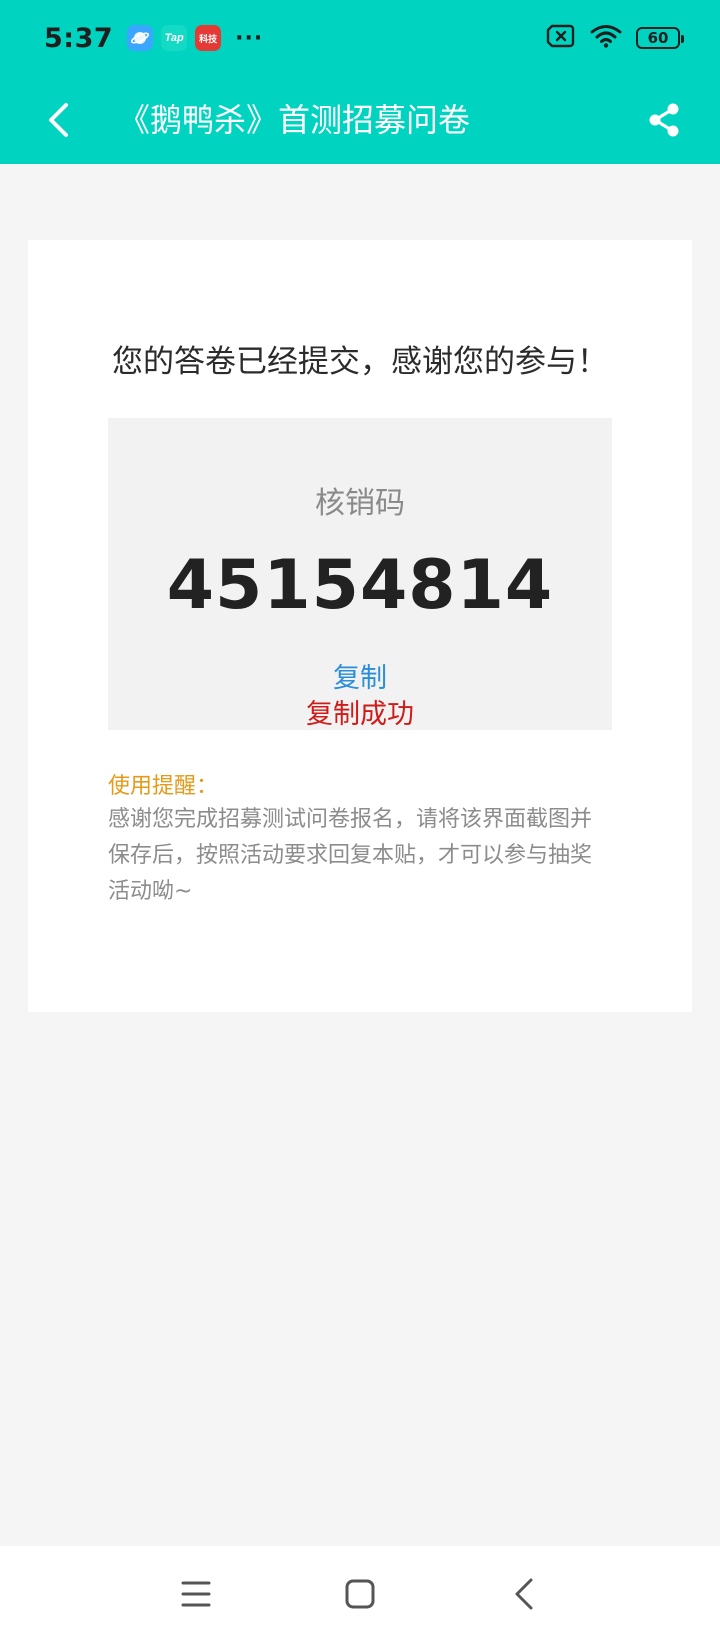  I want to click on menu-icon, so click(196, 1594).